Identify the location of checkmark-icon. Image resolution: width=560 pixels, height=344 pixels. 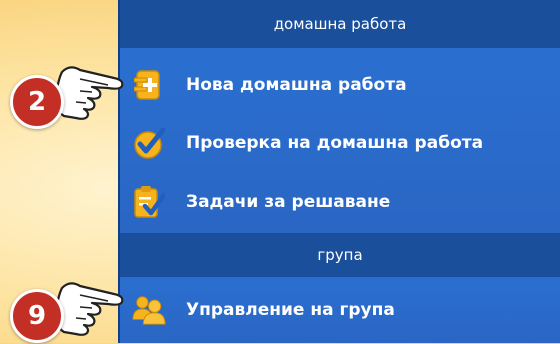
(149, 143).